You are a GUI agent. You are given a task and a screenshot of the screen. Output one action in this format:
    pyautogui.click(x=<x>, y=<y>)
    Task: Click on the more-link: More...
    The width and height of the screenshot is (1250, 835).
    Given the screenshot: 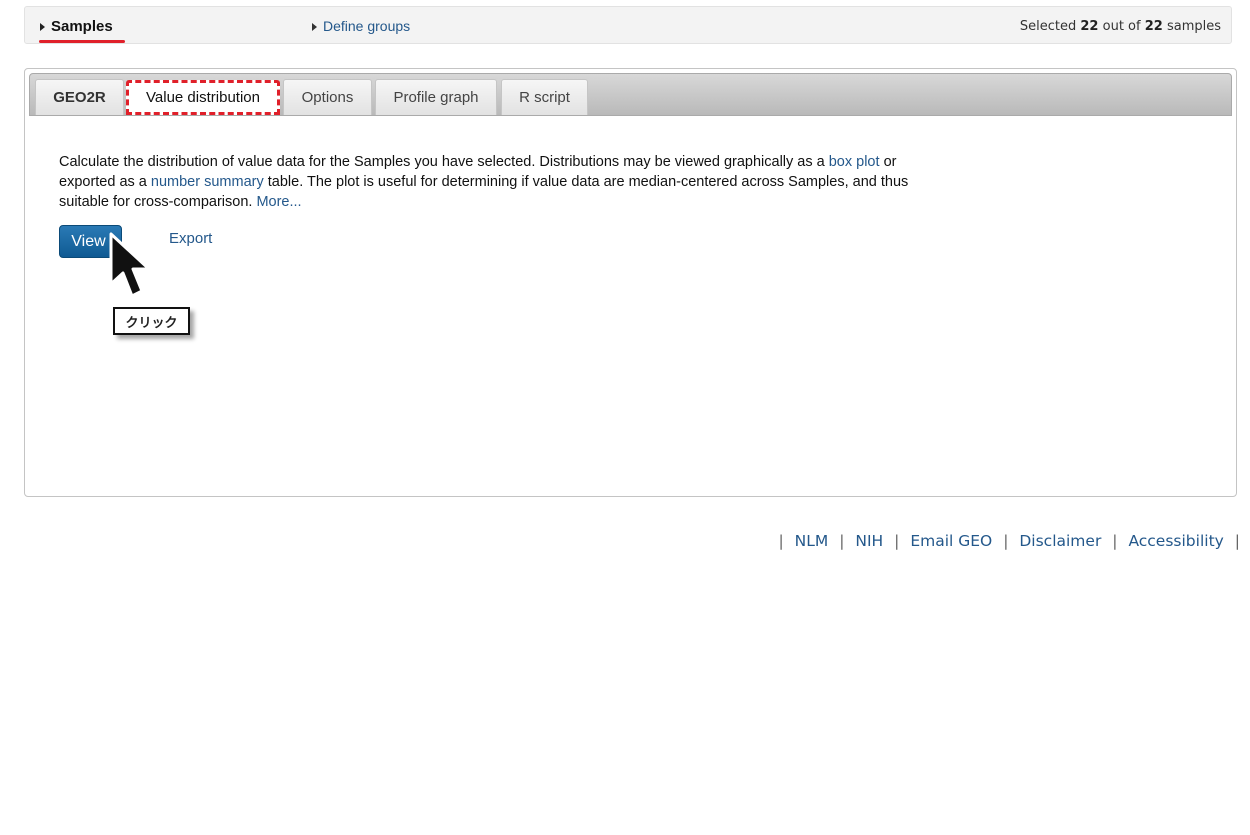 What is the action you would take?
    pyautogui.click(x=278, y=202)
    